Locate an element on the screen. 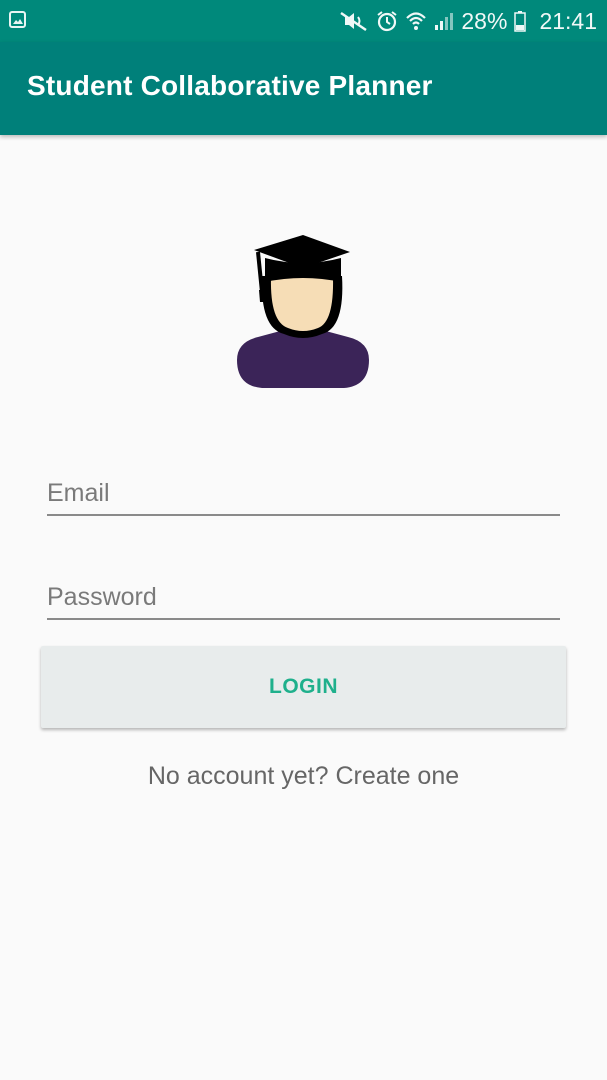 The width and height of the screenshot is (607, 1080). alarm-icon is located at coordinates (387, 21).